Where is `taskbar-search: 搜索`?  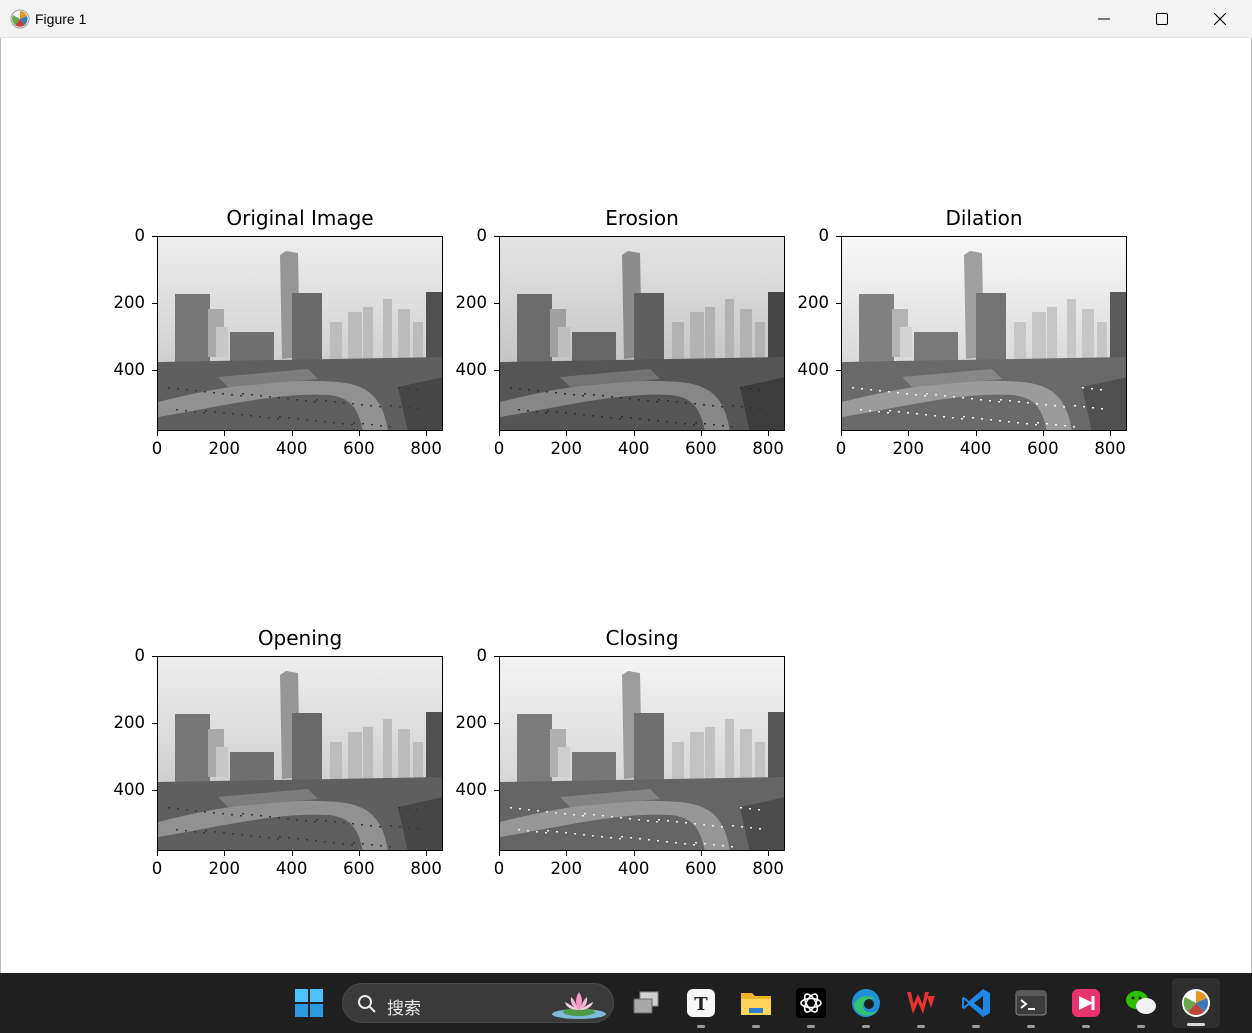
taskbar-search: 搜索 is located at coordinates (478, 1003).